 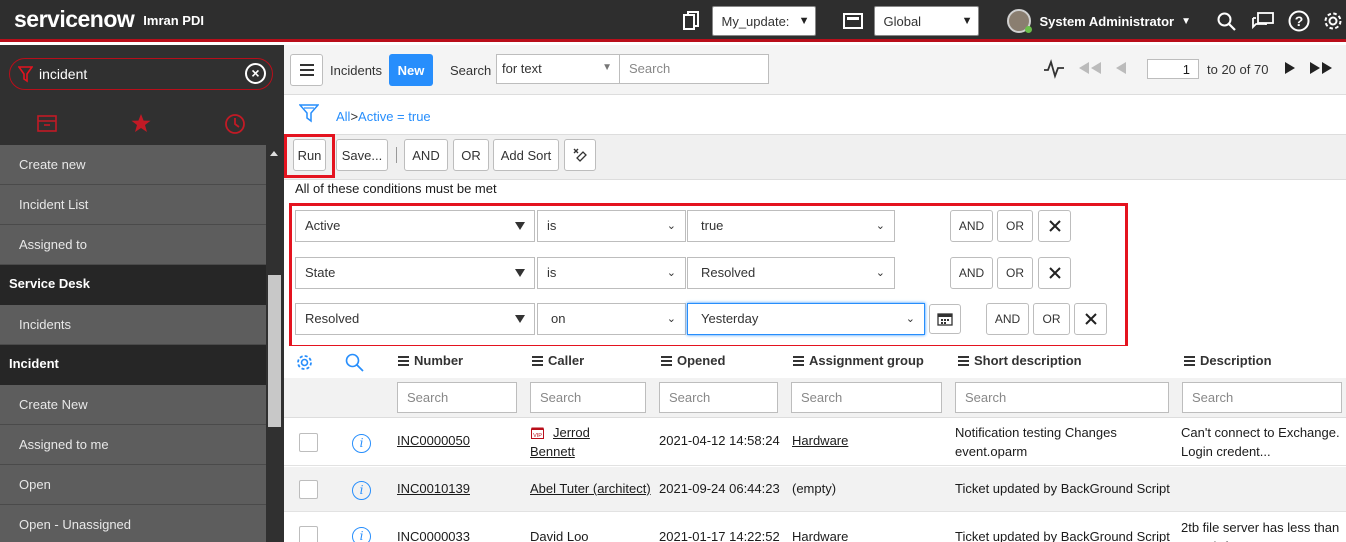 I want to click on previous-page-icon, so click(x=1121, y=69).